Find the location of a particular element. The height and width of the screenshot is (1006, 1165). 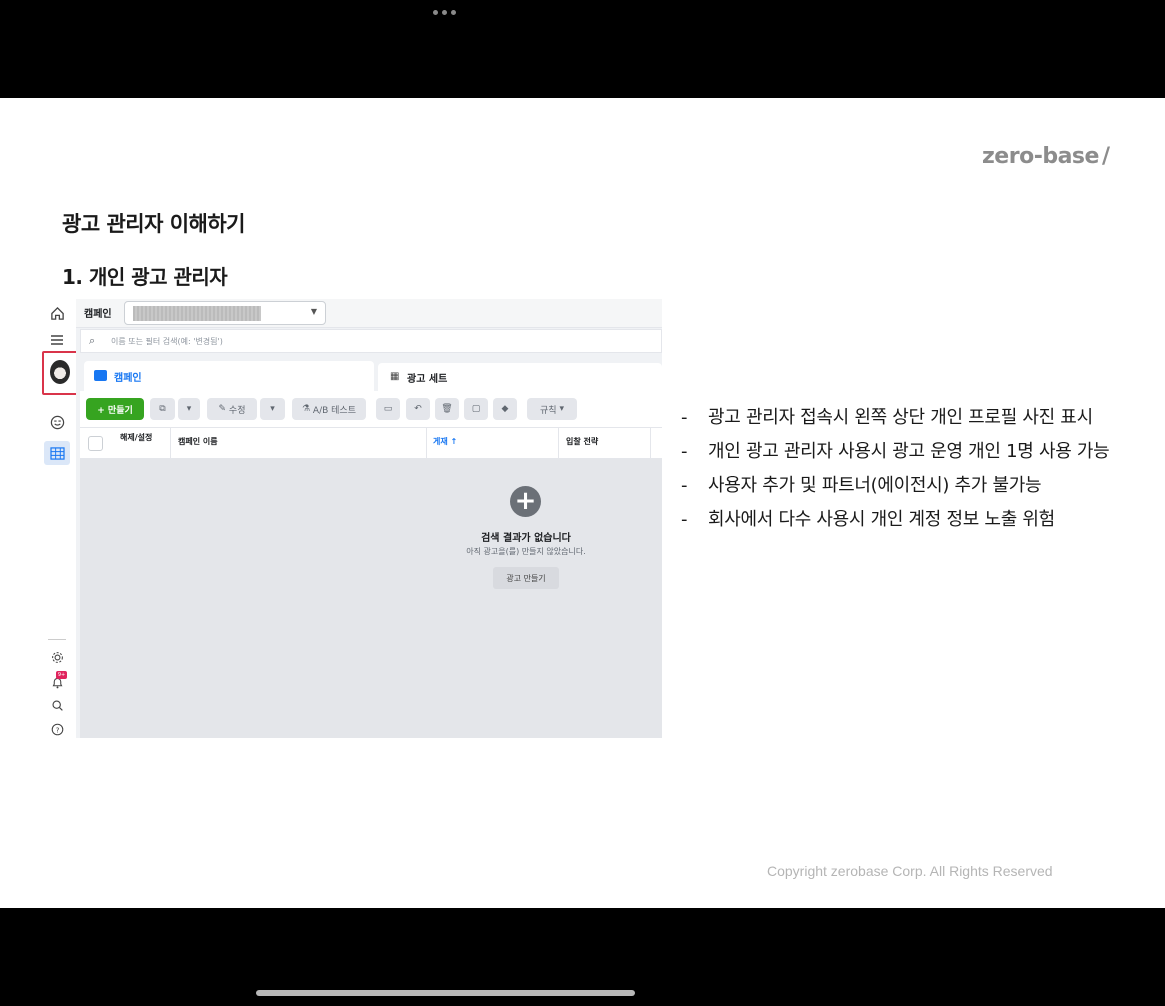

table-icon is located at coordinates (57, 453).